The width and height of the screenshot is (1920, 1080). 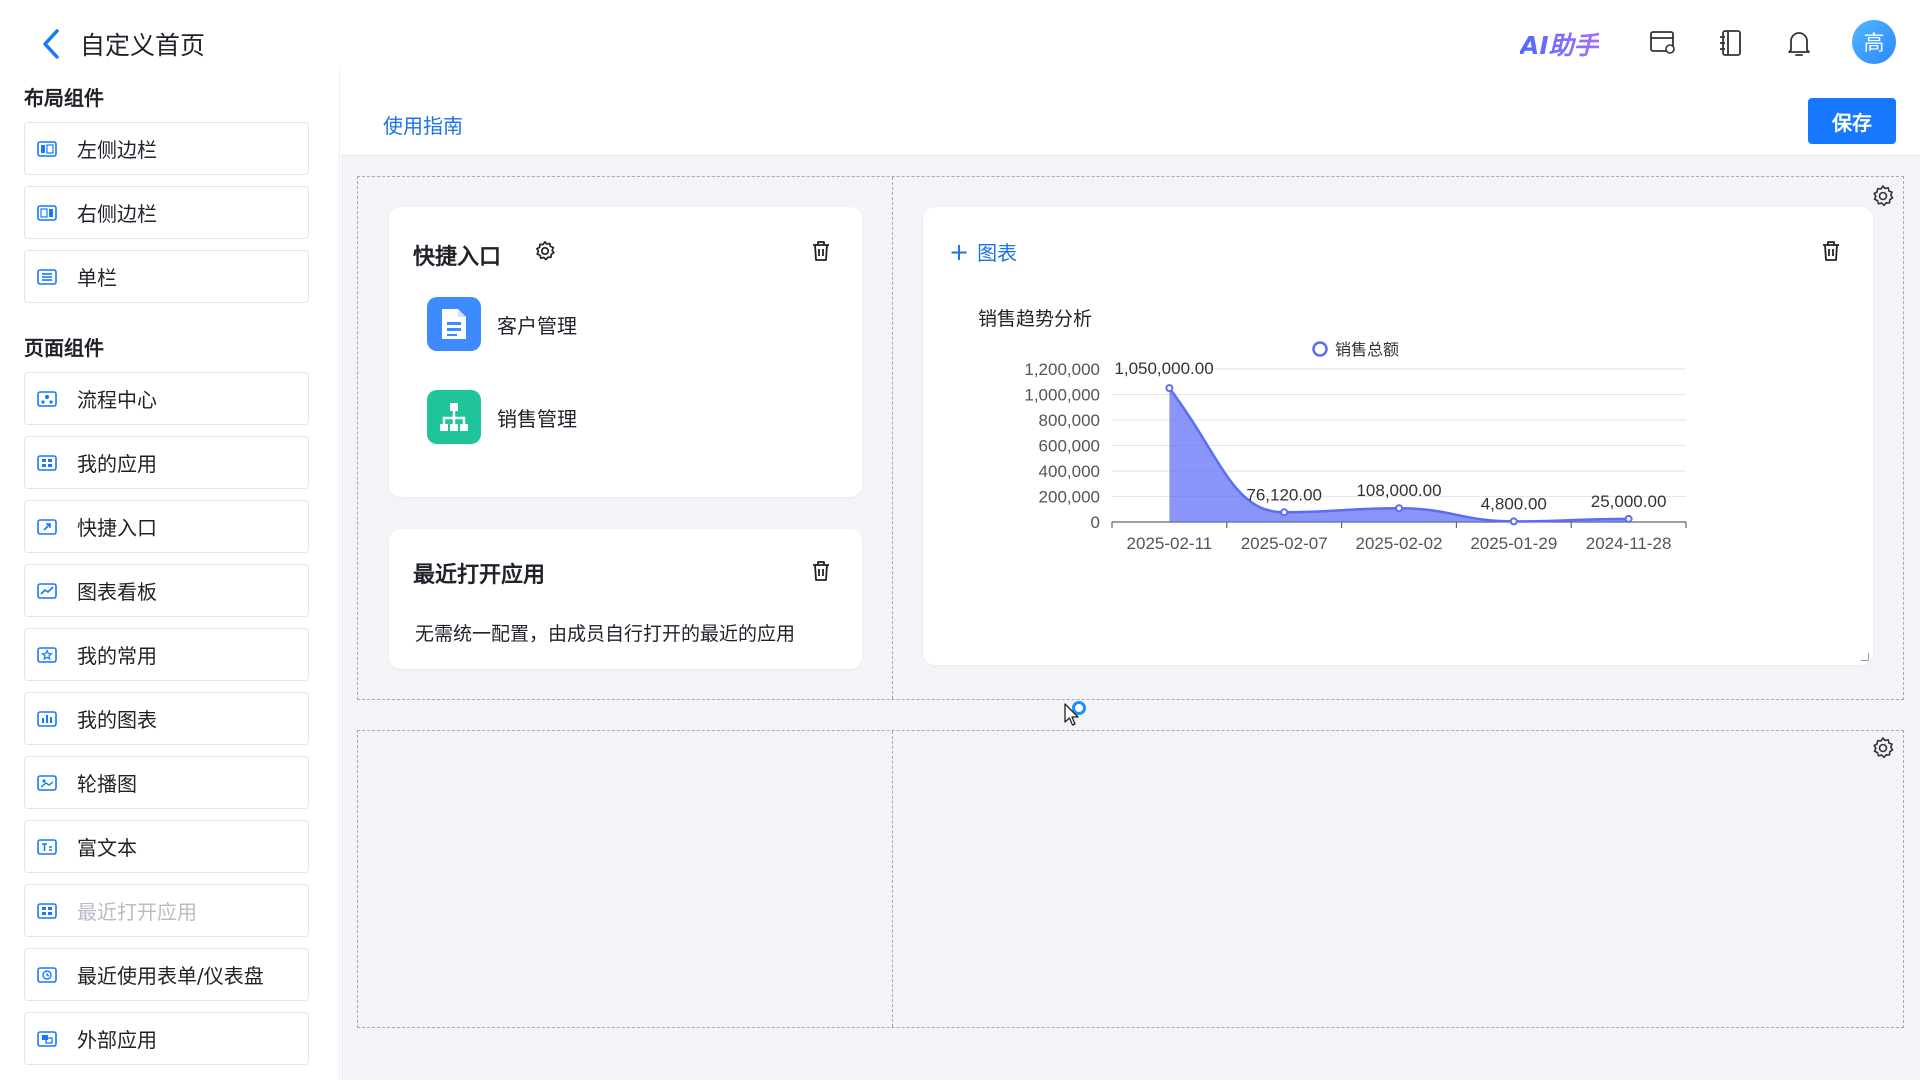 I want to click on shortcut-settings-button, so click(x=545, y=251).